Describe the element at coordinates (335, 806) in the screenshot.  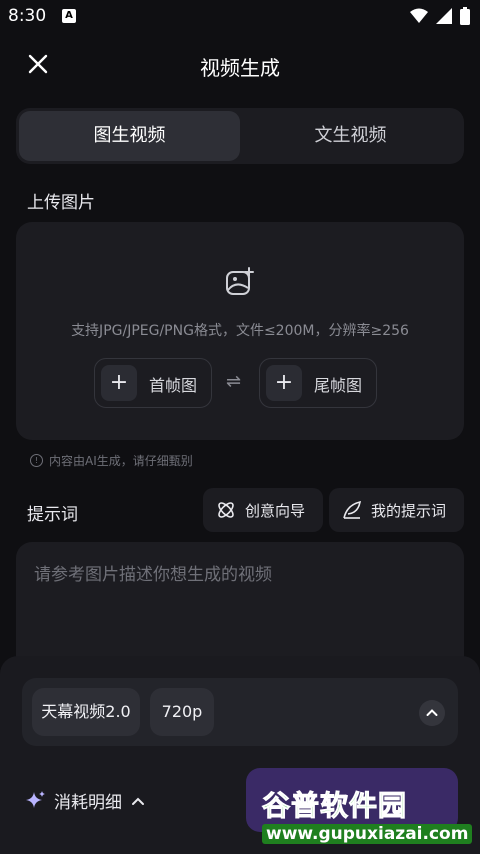
I see `watermark-brand: 谷普软件园` at that location.